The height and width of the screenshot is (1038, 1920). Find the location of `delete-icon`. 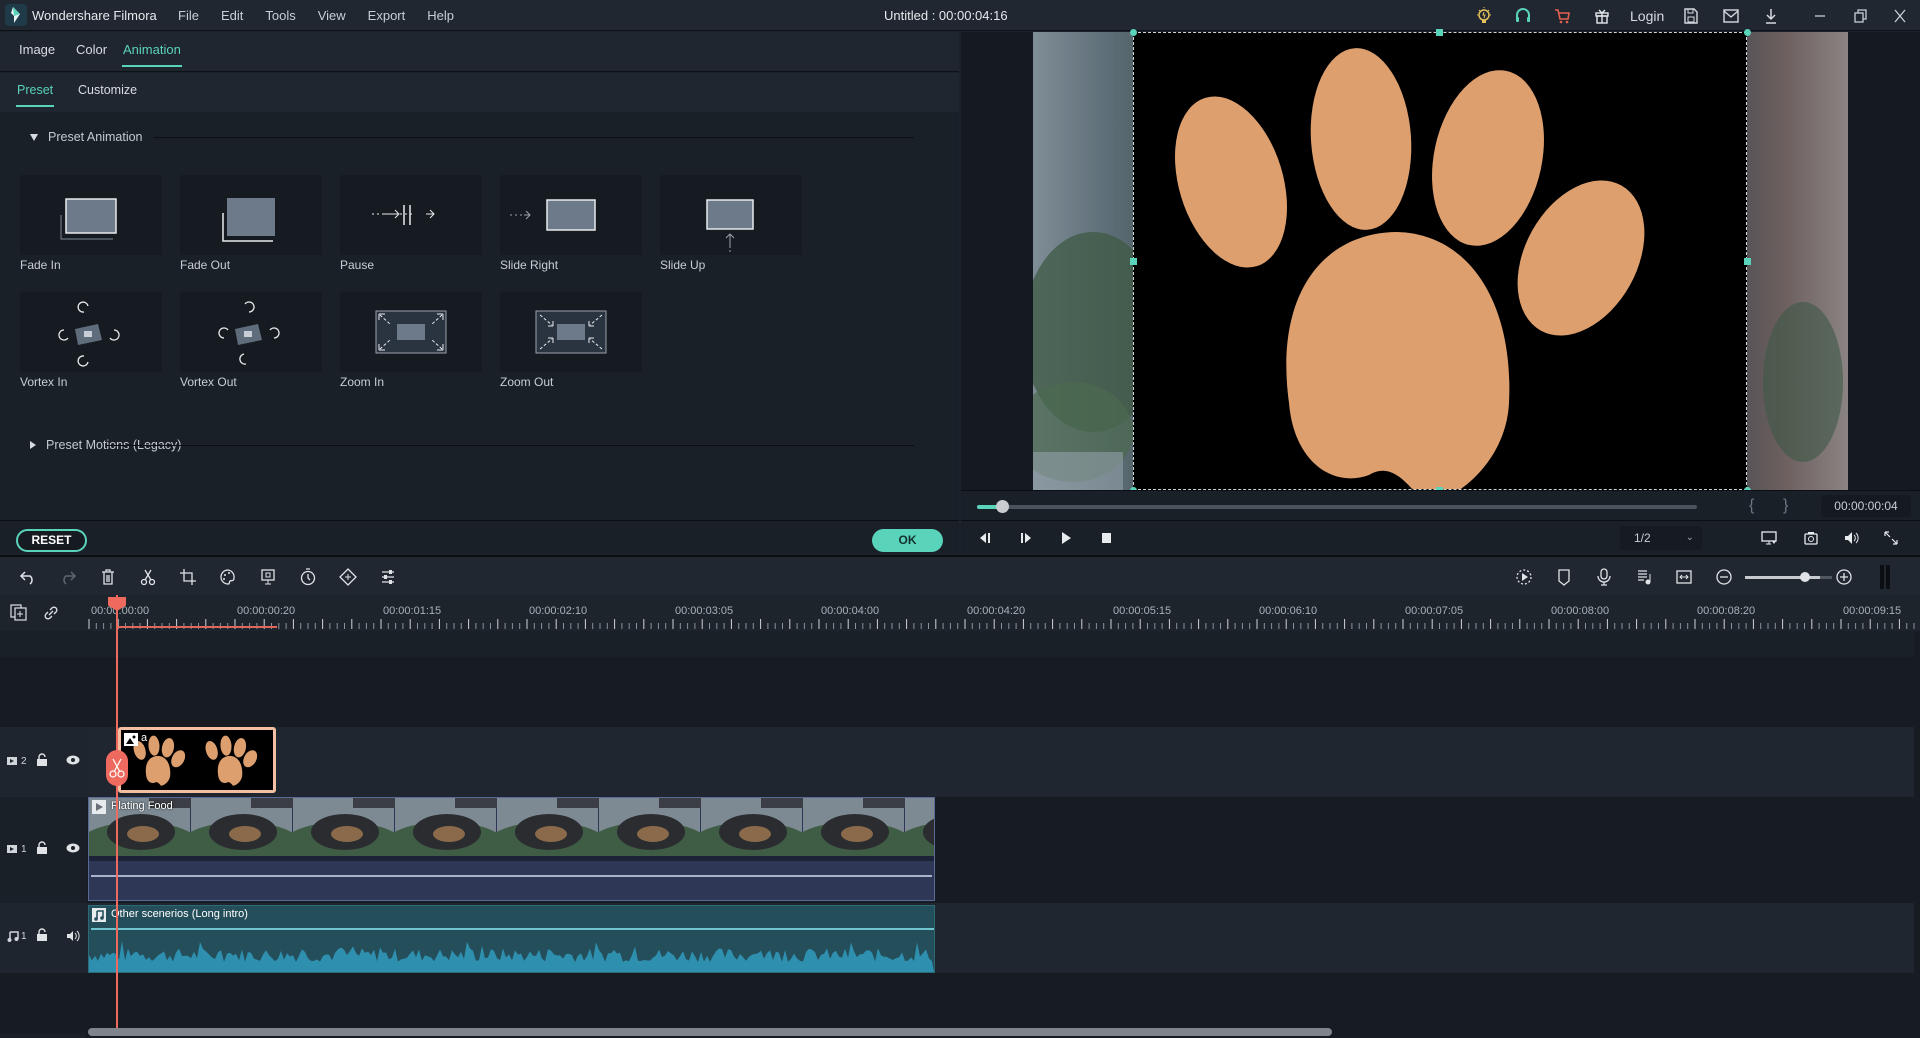

delete-icon is located at coordinates (108, 577).